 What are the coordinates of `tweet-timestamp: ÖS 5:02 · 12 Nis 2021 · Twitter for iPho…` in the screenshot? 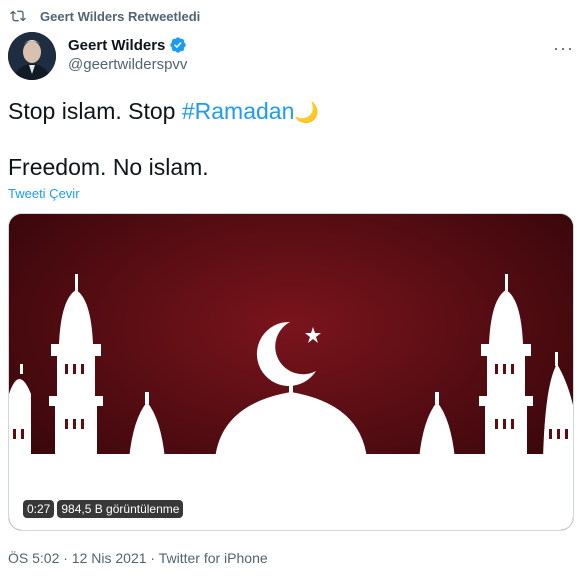 It's located at (138, 558).